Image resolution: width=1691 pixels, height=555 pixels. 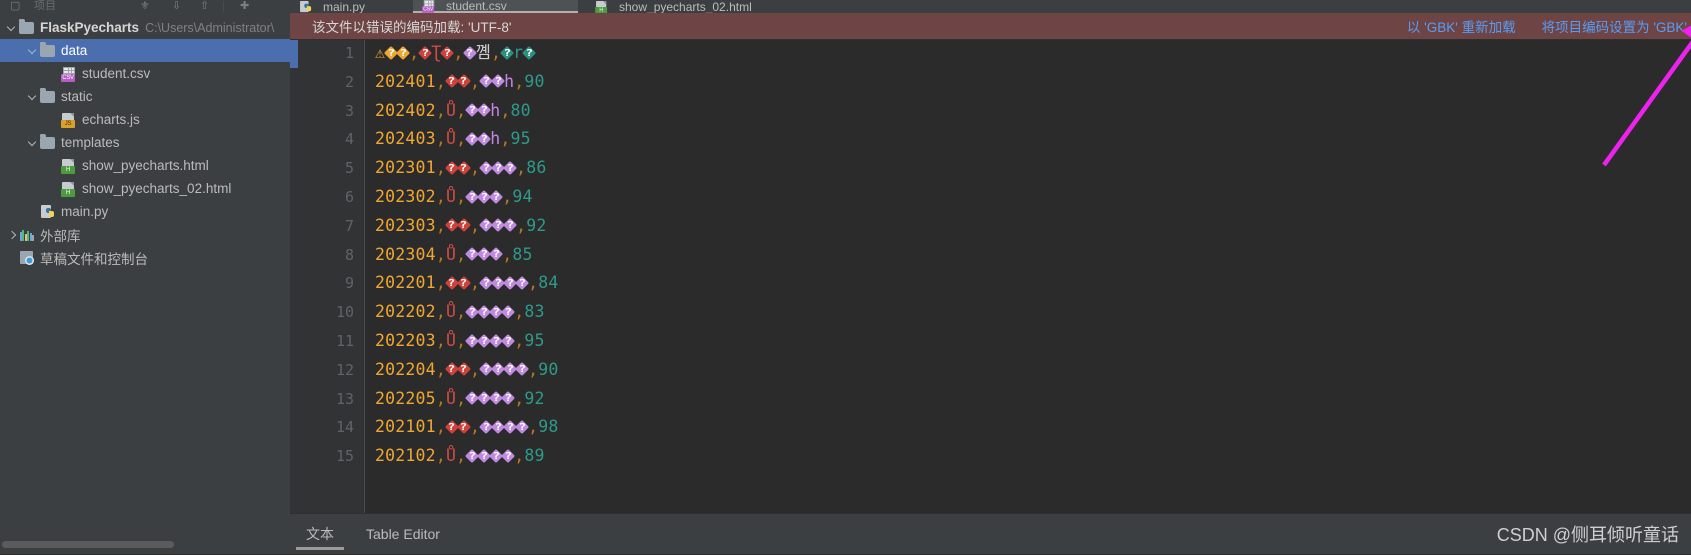 I want to click on sidebar-item-: 外部库, so click(x=145, y=234).